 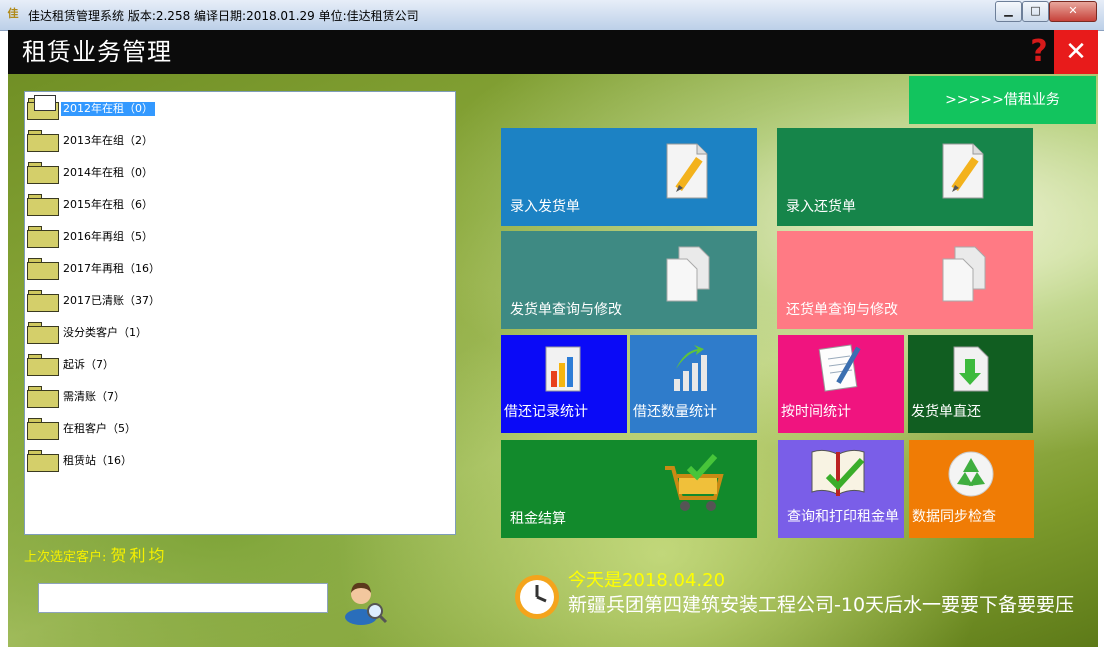 I want to click on direct-return-tile: 发货单直还, so click(x=970, y=384).